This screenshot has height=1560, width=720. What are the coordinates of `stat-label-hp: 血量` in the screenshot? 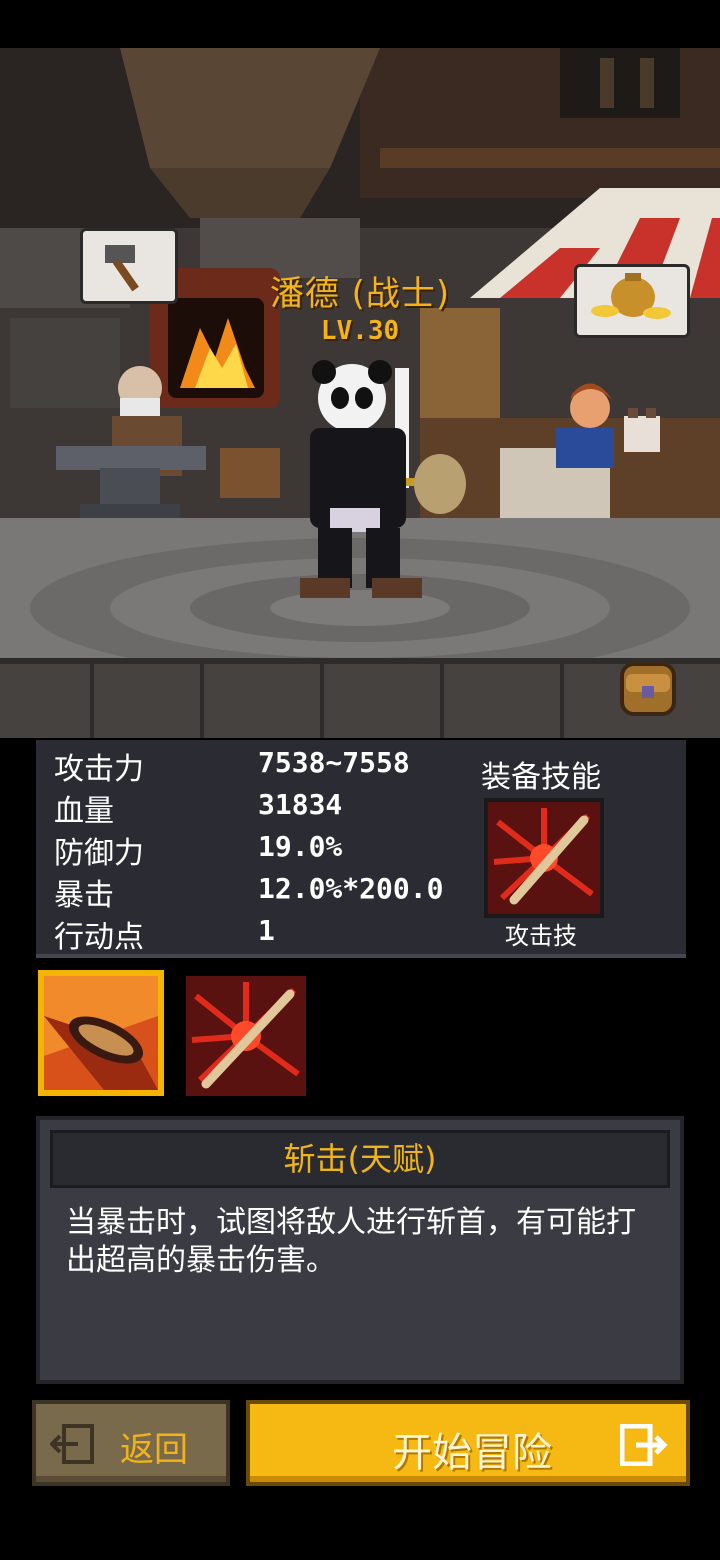 It's located at (84, 811).